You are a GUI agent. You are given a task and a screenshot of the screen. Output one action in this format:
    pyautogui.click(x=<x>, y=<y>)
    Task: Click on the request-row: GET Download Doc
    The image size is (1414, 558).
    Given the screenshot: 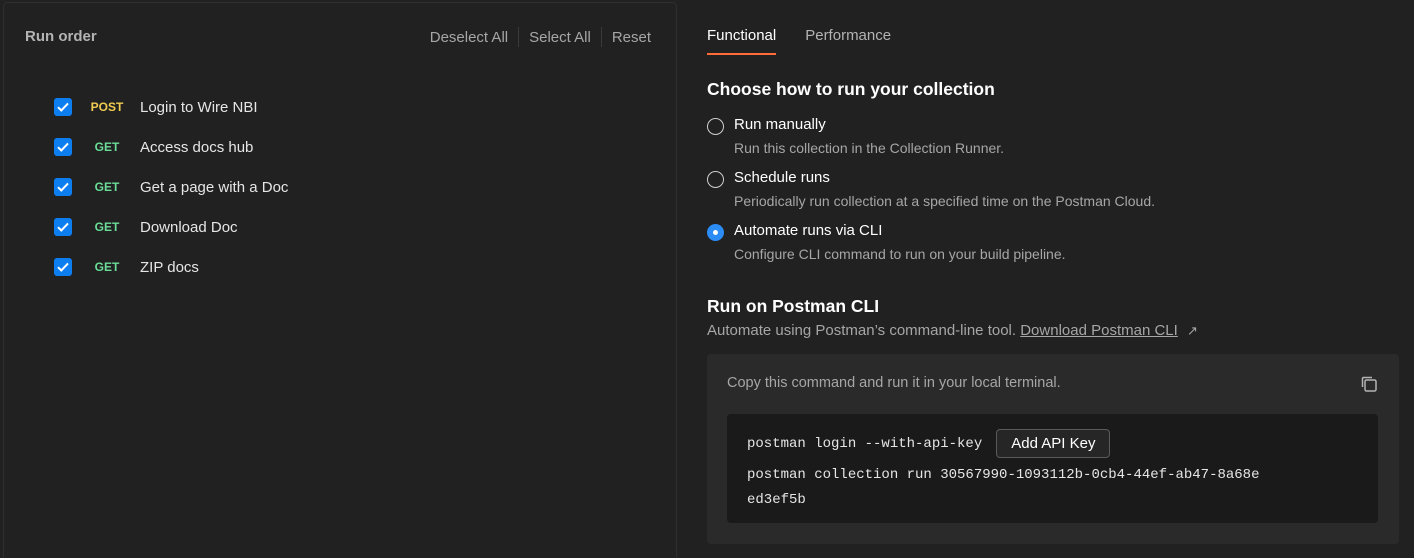 What is the action you would take?
    pyautogui.click(x=171, y=227)
    